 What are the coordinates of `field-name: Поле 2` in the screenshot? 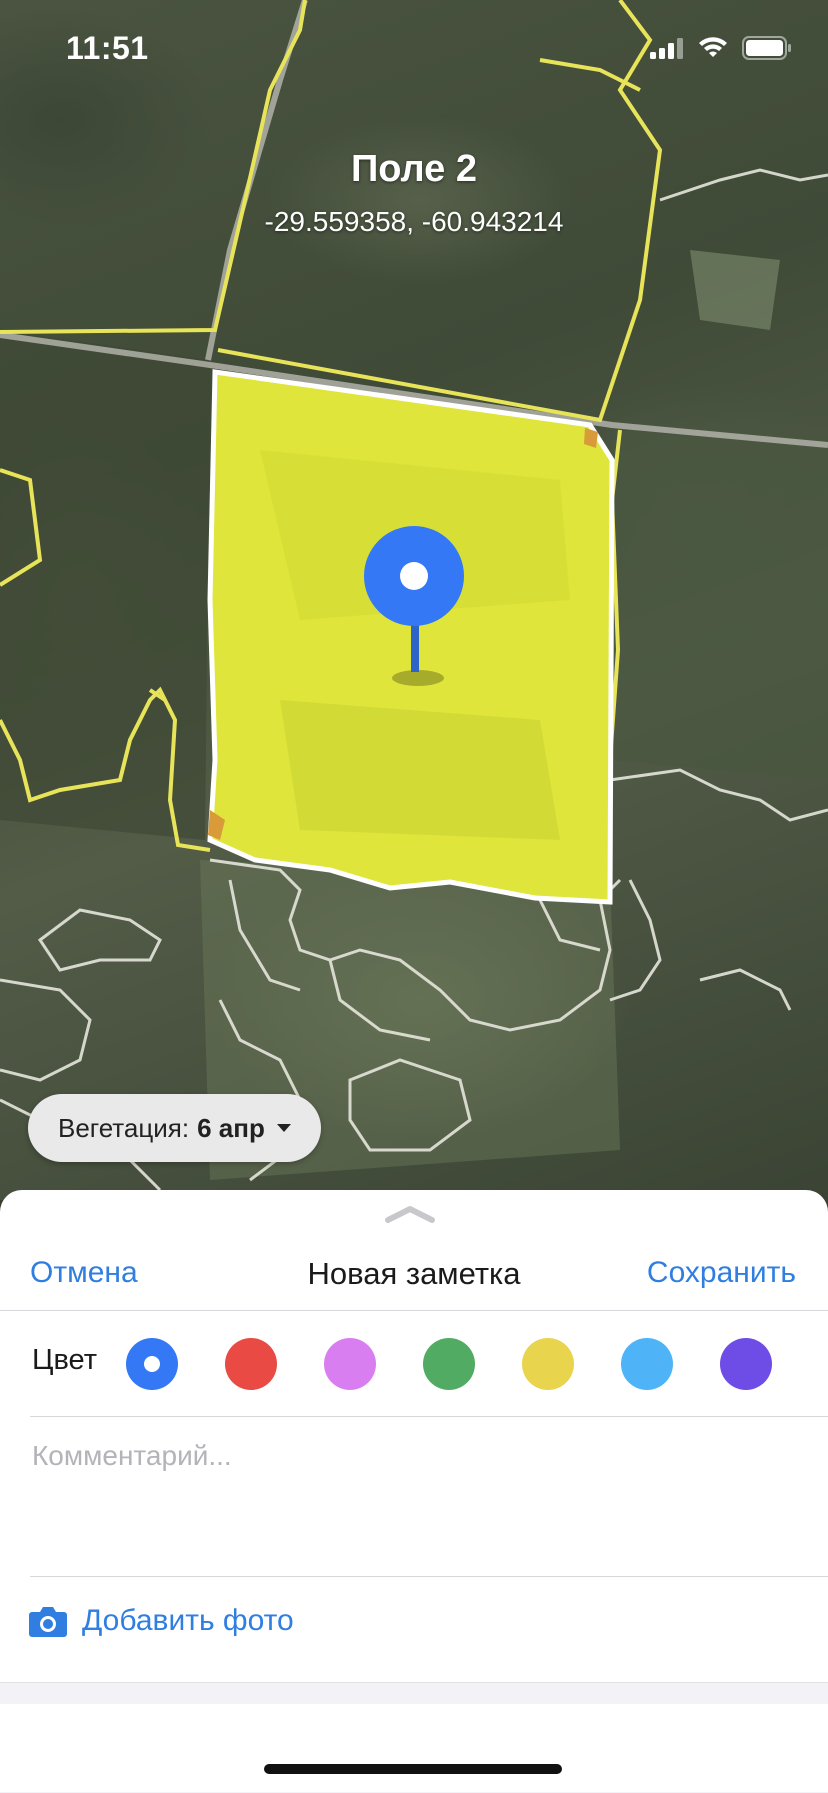 It's located at (414, 169).